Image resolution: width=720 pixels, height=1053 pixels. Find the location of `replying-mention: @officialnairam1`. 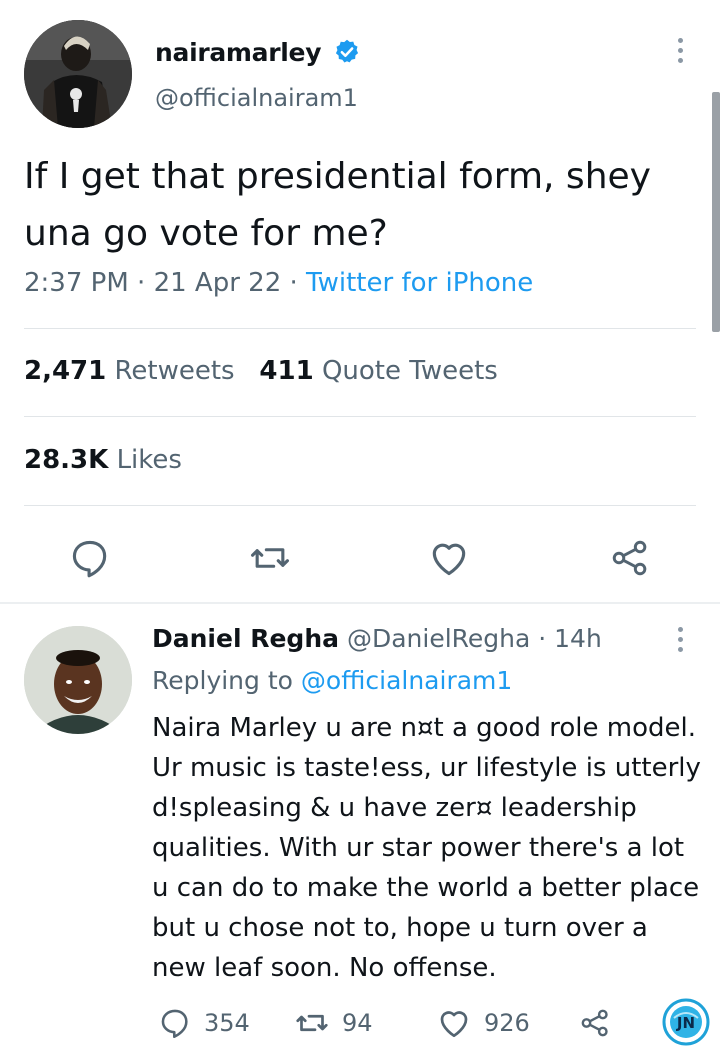

replying-mention: @officialnairam1 is located at coordinates (406, 680).